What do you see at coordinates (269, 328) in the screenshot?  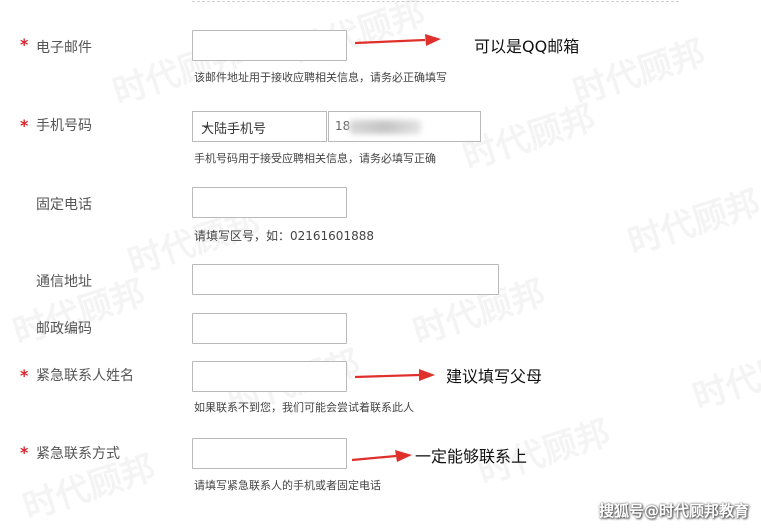 I see `postal-field` at bounding box center [269, 328].